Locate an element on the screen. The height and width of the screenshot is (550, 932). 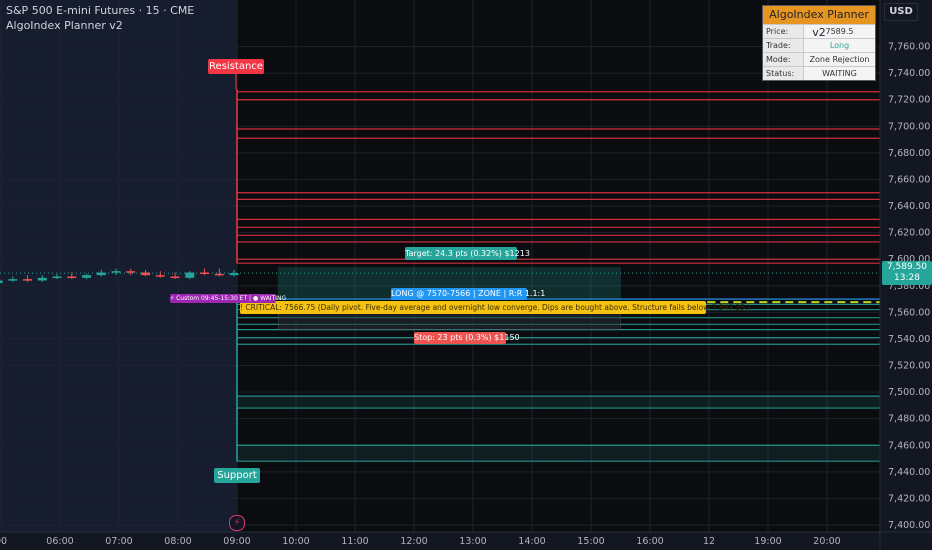
x-tick-label: 20:00 is located at coordinates (826, 541).